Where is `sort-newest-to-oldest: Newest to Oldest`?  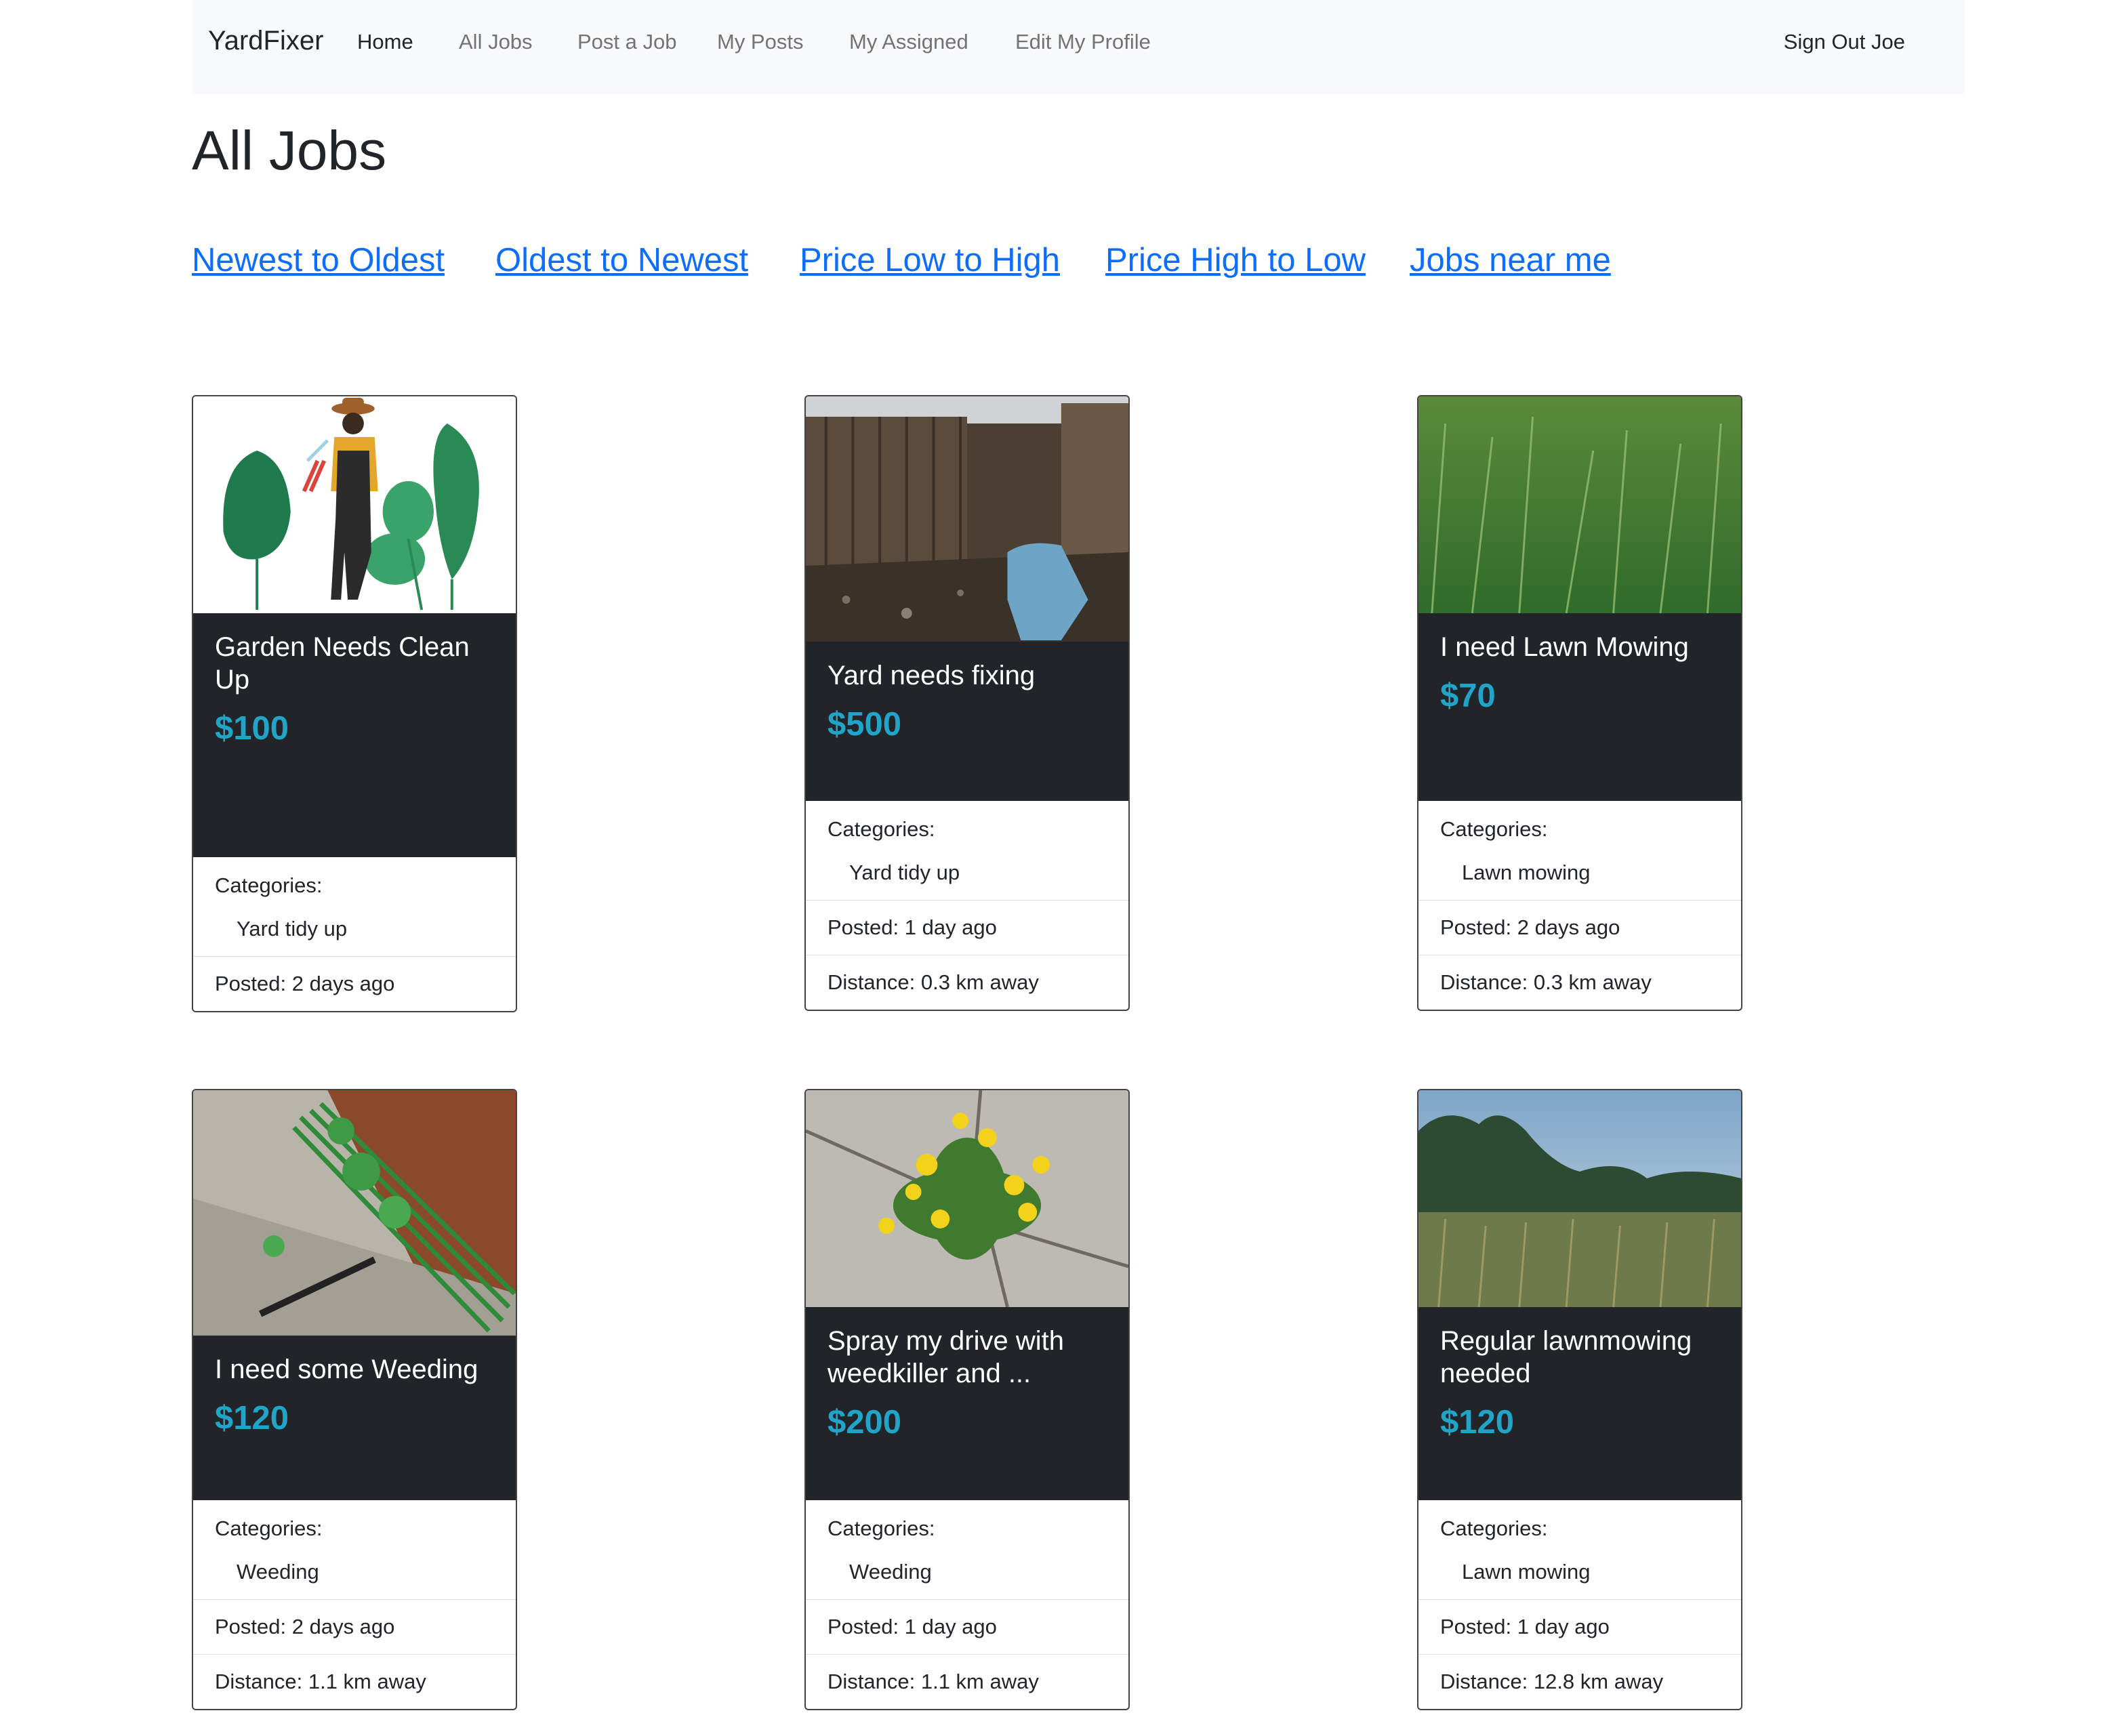
sort-newest-to-oldest: Newest to Oldest is located at coordinates (318, 260).